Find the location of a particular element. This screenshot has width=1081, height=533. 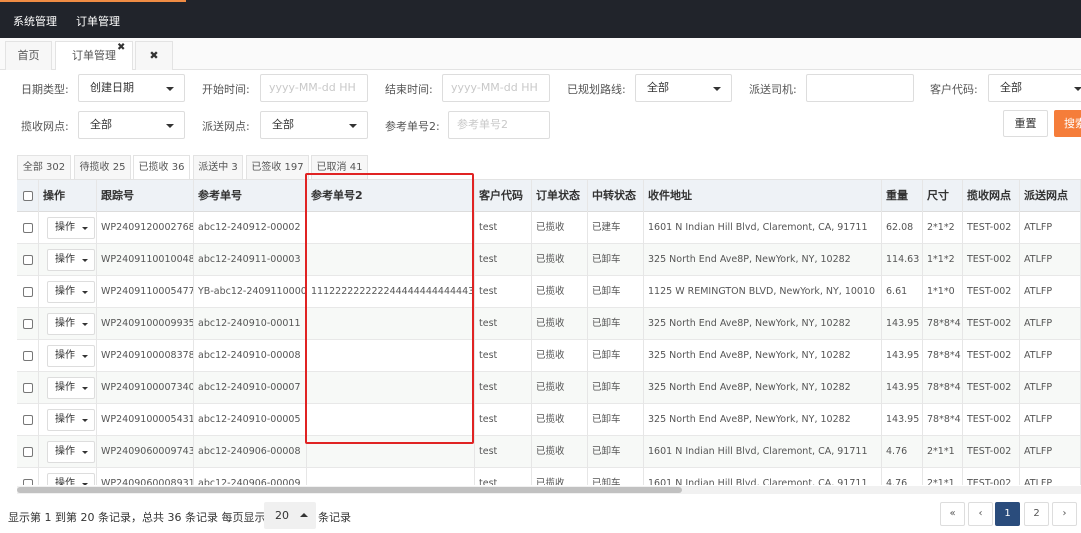

search-button: 搜索 is located at coordinates (1067, 123).